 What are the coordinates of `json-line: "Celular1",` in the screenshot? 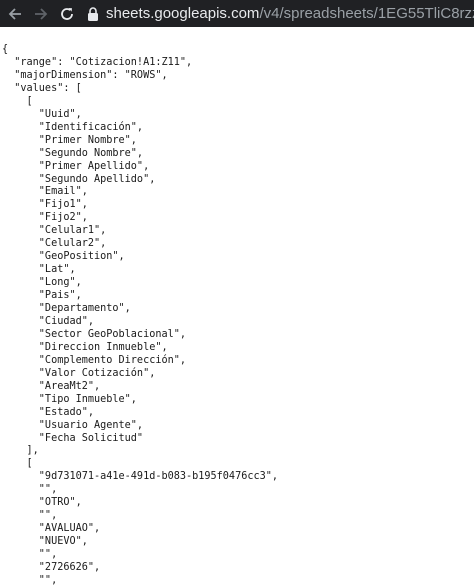 It's located at (54, 231).